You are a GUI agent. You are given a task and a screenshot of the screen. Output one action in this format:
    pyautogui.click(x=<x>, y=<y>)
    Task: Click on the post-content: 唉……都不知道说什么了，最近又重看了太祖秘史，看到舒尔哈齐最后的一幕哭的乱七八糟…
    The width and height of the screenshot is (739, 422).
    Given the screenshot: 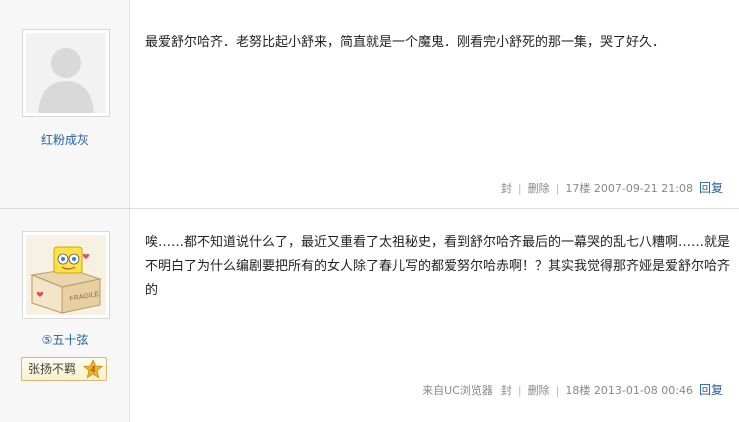 What is the action you would take?
    pyautogui.click(x=438, y=266)
    